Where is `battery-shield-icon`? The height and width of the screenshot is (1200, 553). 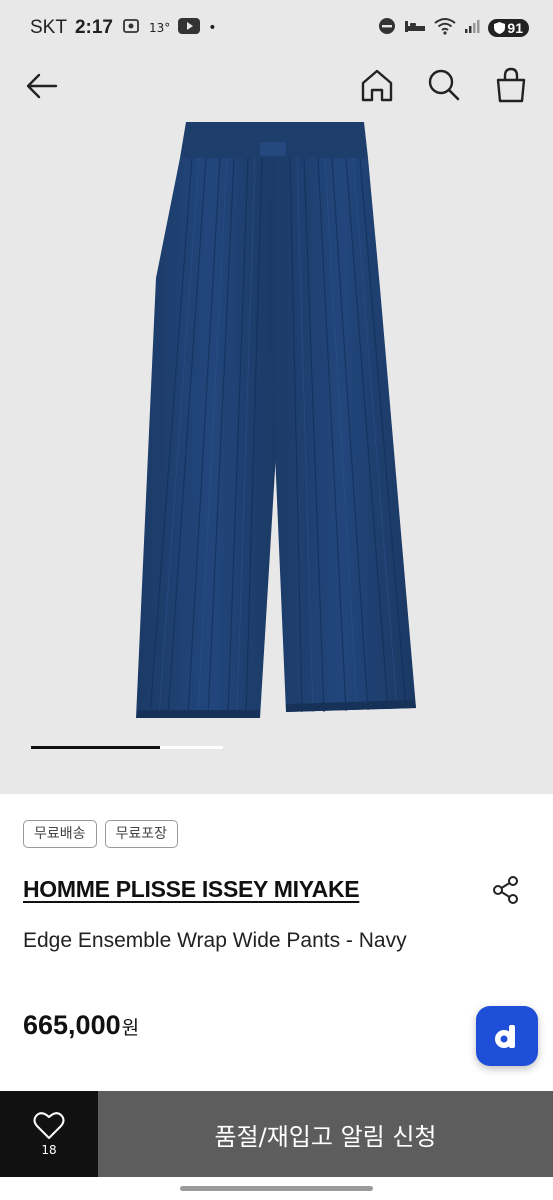 battery-shield-icon is located at coordinates (500, 28).